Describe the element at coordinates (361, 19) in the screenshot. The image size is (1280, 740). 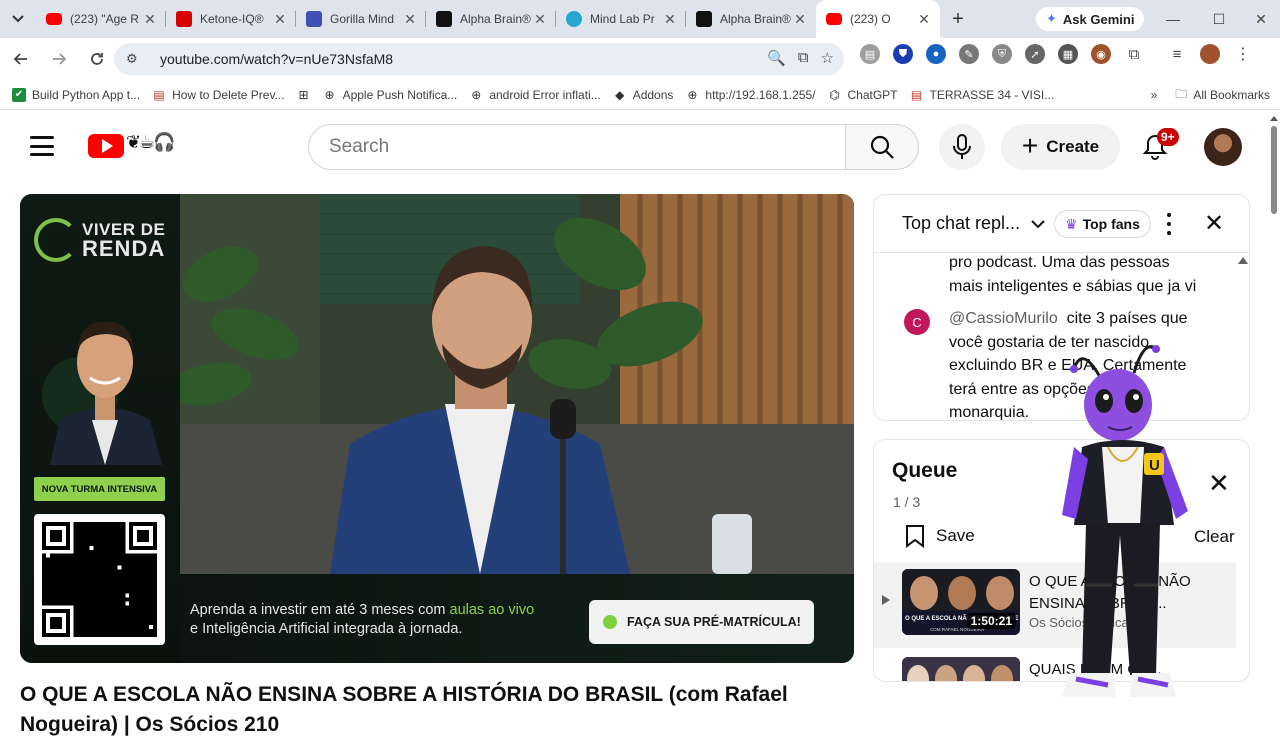
I see `browser-tab: Gorilla Mind ✕` at that location.